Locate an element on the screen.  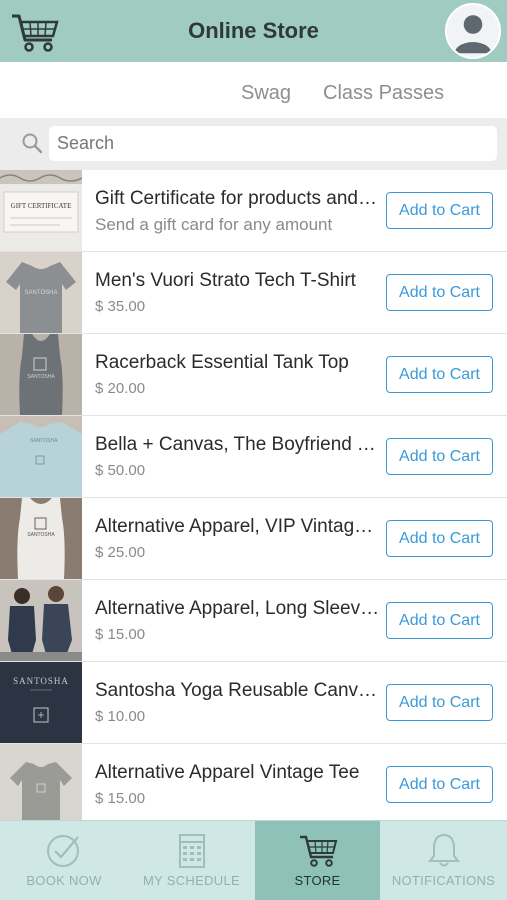
cart-icon is located at coordinates (318, 851).